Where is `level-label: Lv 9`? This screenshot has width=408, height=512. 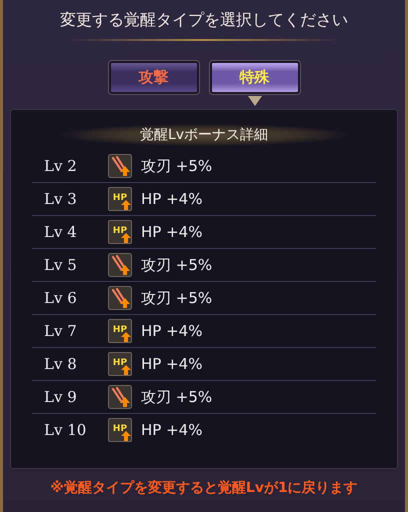 level-label: Lv 9 is located at coordinates (60, 397).